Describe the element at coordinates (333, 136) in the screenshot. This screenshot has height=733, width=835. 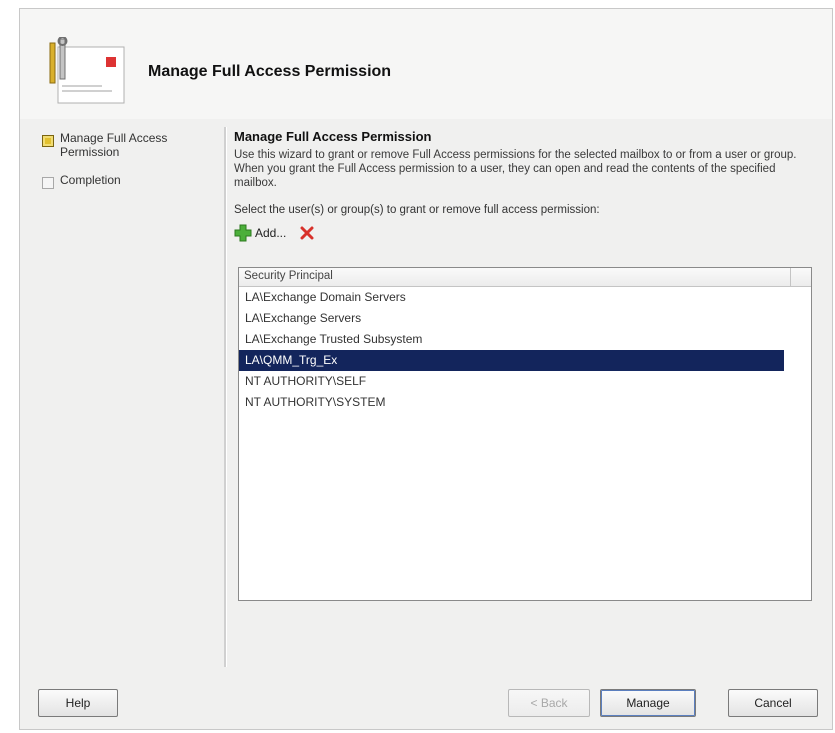
I see `content-heading: Manage Full Access Permission` at that location.